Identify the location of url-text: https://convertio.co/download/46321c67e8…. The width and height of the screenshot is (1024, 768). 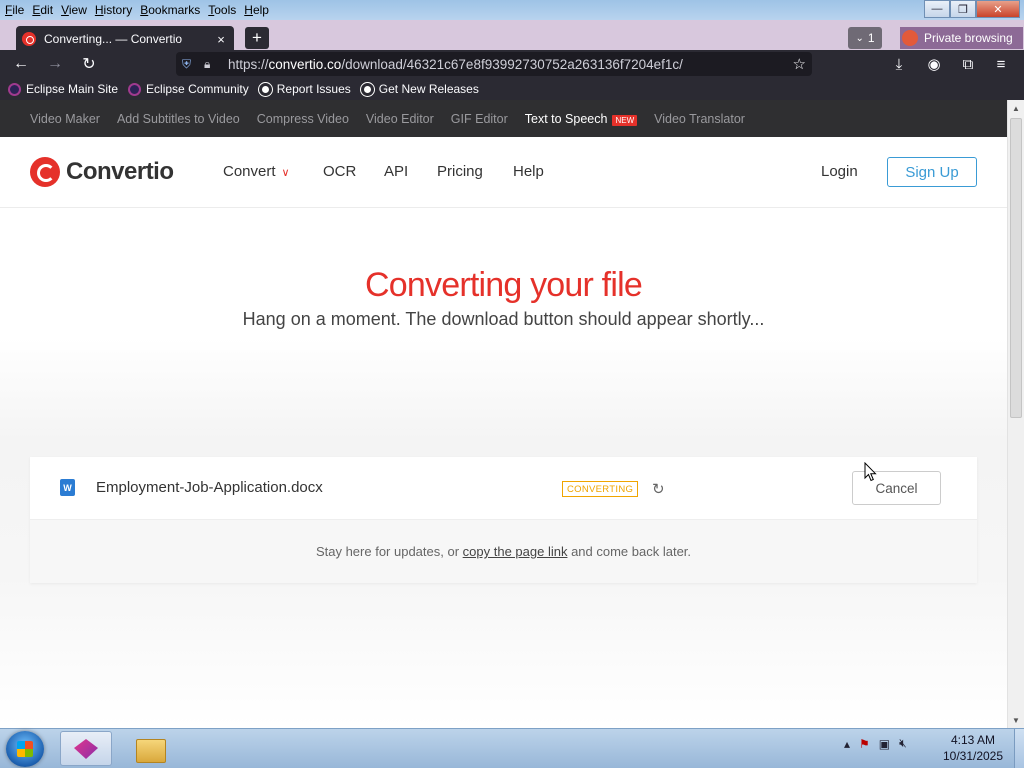
(455, 64).